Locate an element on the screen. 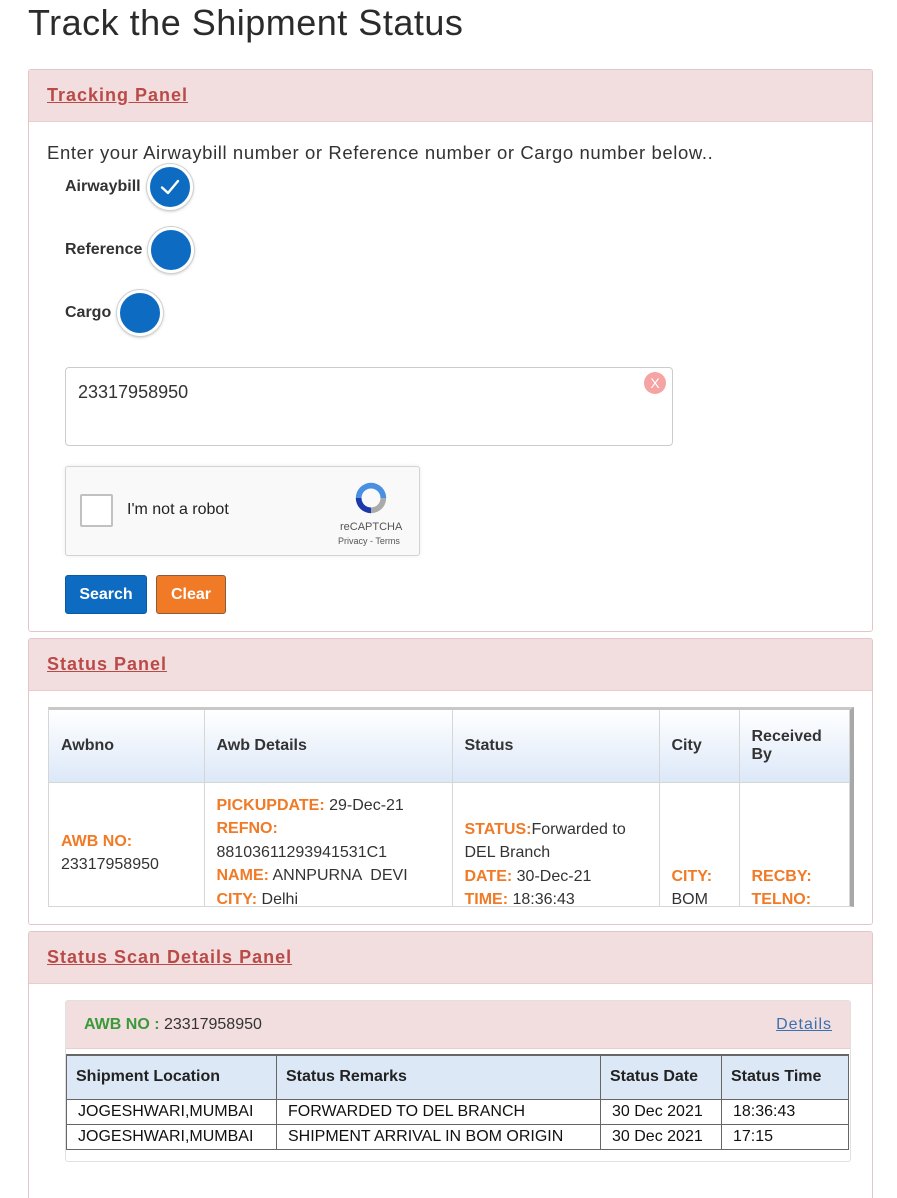  refno-value: 88103611293941531C1 is located at coordinates (302, 852).